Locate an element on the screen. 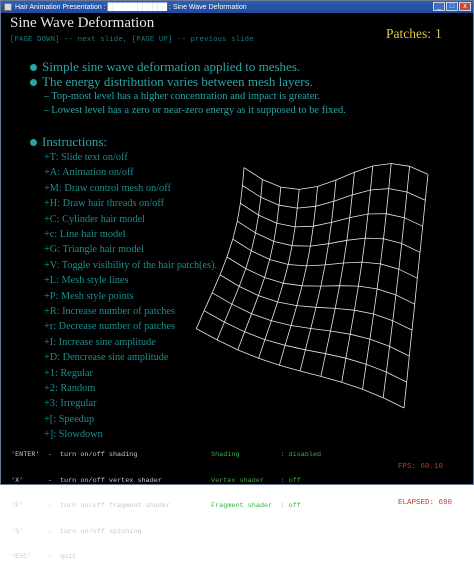  instruction-item: +c: Line hair model is located at coordinates (85, 234).